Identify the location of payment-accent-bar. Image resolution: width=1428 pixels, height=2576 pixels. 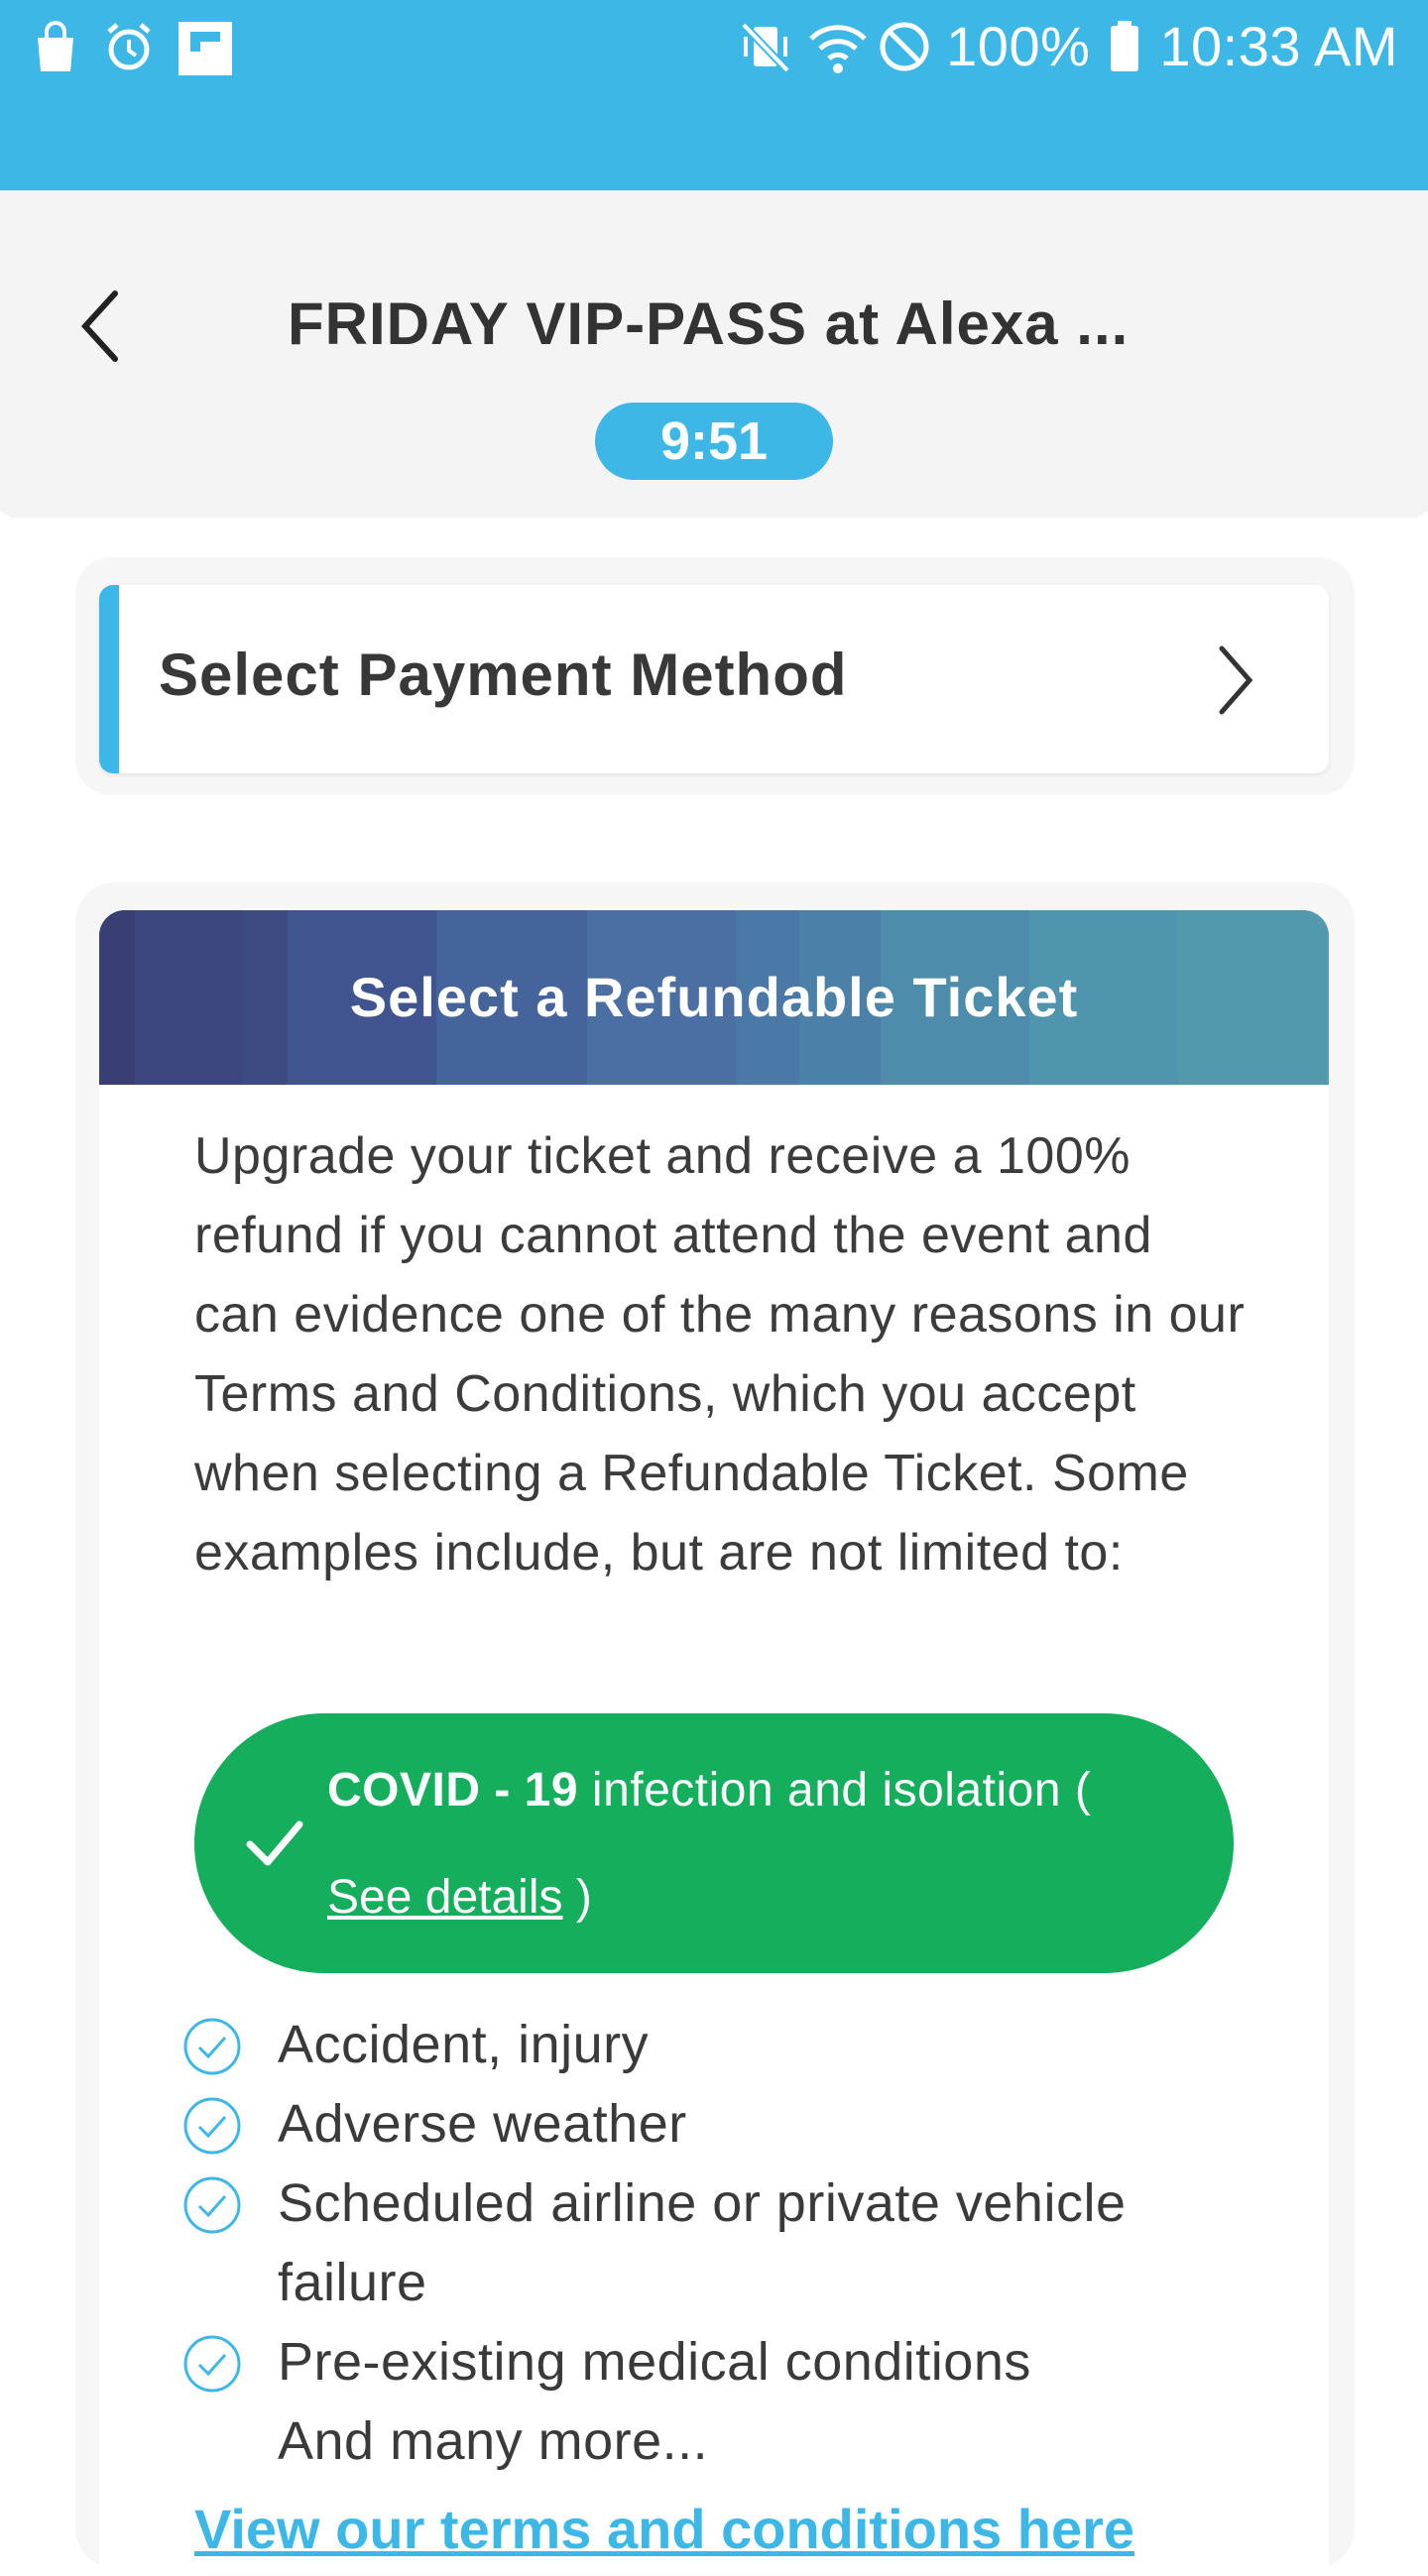
(109, 679).